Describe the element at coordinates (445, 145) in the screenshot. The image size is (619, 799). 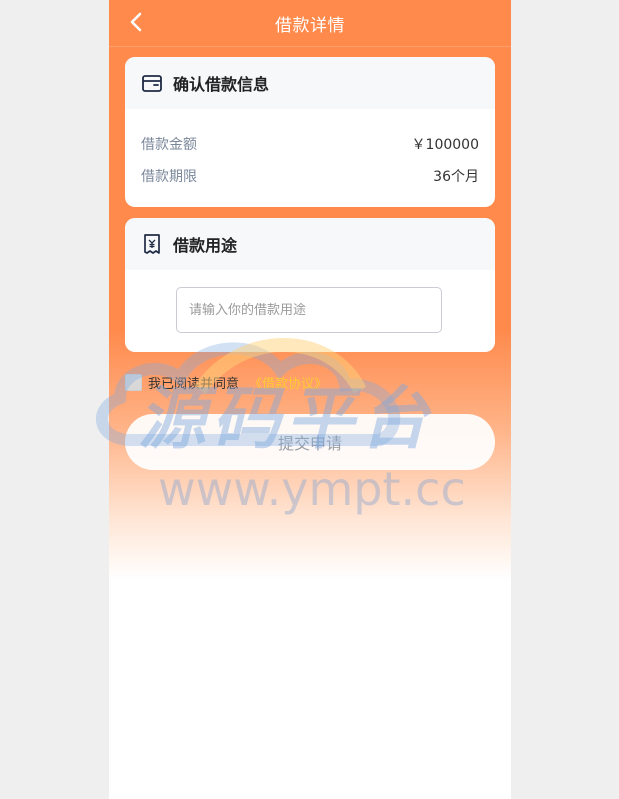
I see `loan-amount-value: ￥100000` at that location.